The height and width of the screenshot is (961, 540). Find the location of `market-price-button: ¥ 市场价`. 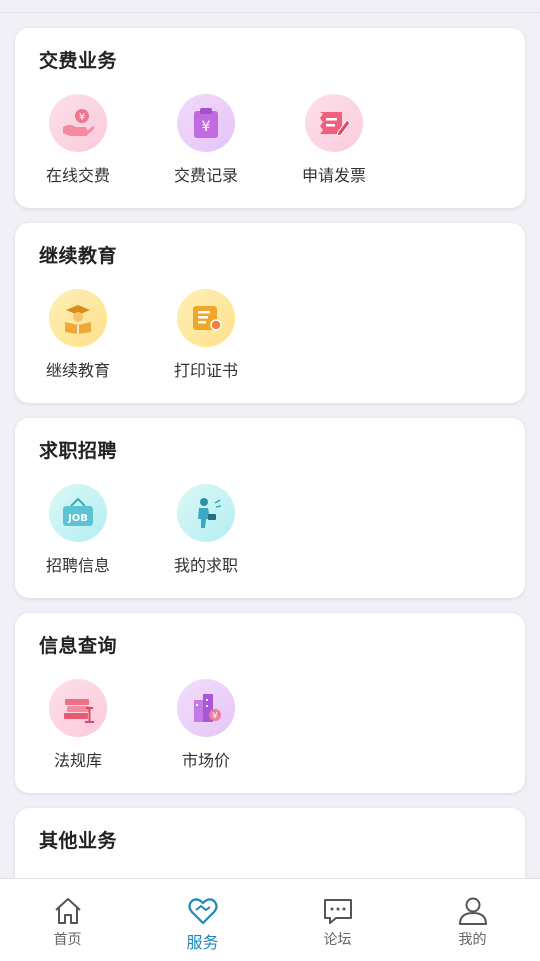

market-price-button: ¥ 市场价 is located at coordinates (206, 727).